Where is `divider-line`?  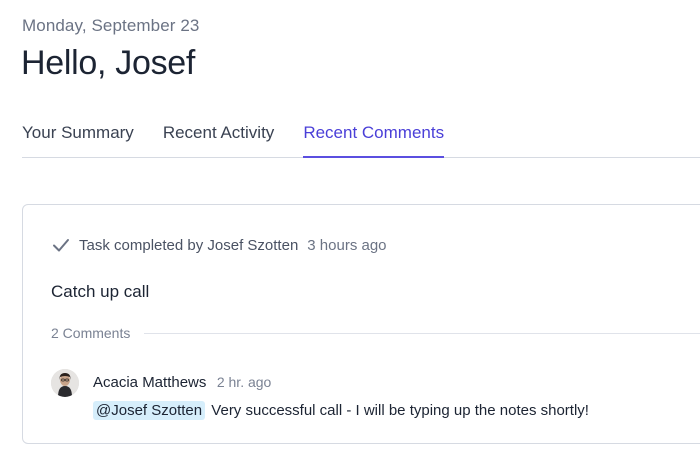
divider-line is located at coordinates (422, 333).